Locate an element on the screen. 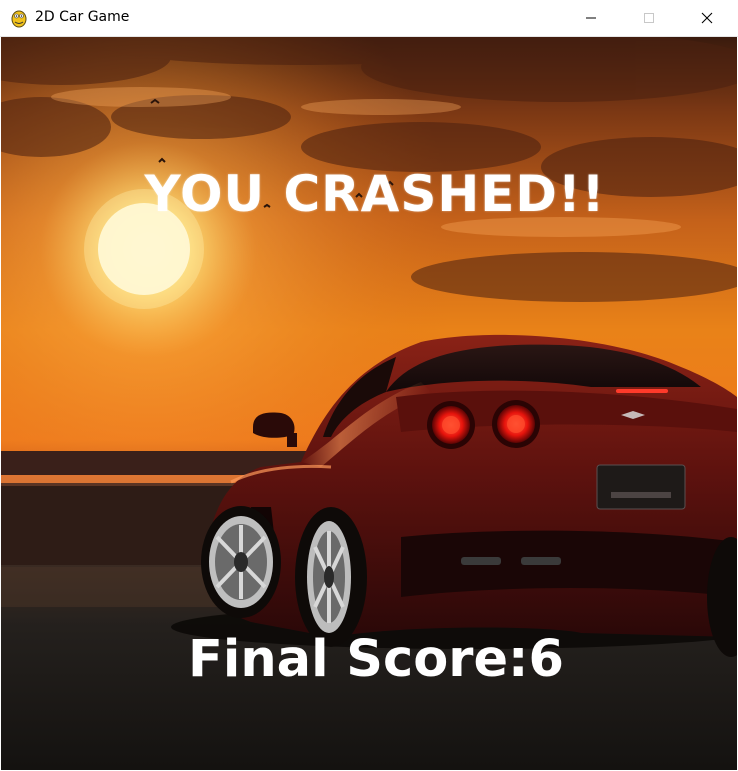  close-button is located at coordinates (707, 18).